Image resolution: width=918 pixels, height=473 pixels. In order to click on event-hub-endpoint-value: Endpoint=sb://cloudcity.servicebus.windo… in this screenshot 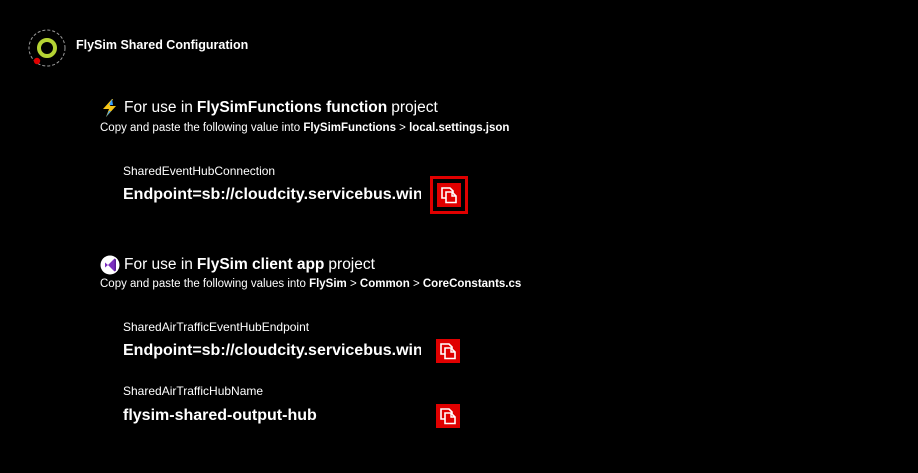, I will do `click(272, 351)`.